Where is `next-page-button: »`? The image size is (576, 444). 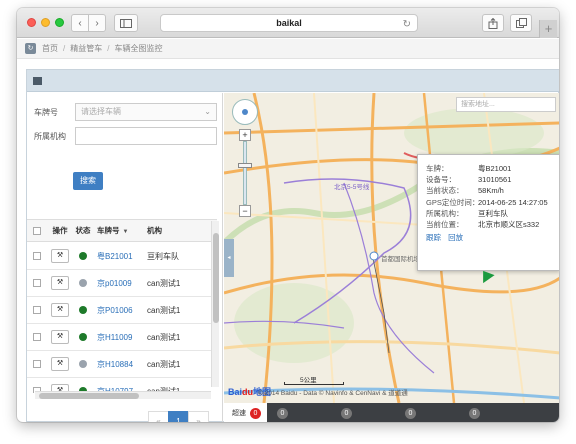
next-page-button: » is located at coordinates (198, 416).